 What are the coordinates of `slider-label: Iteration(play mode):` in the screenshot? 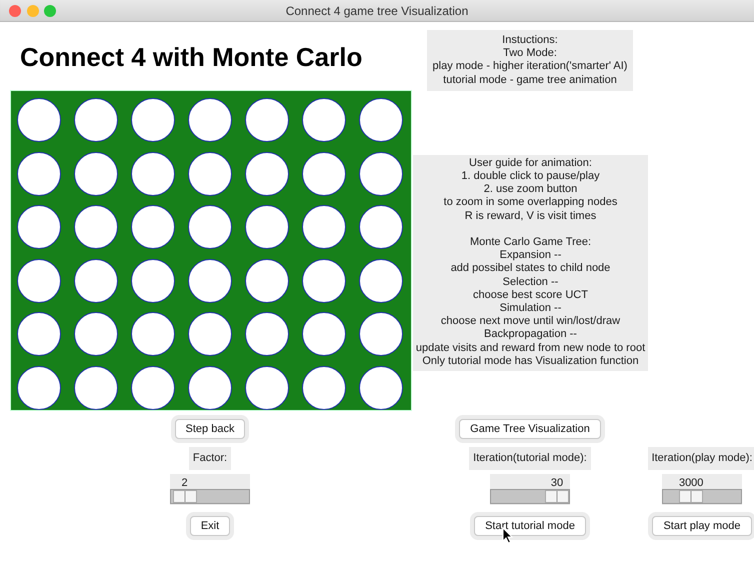 It's located at (701, 458).